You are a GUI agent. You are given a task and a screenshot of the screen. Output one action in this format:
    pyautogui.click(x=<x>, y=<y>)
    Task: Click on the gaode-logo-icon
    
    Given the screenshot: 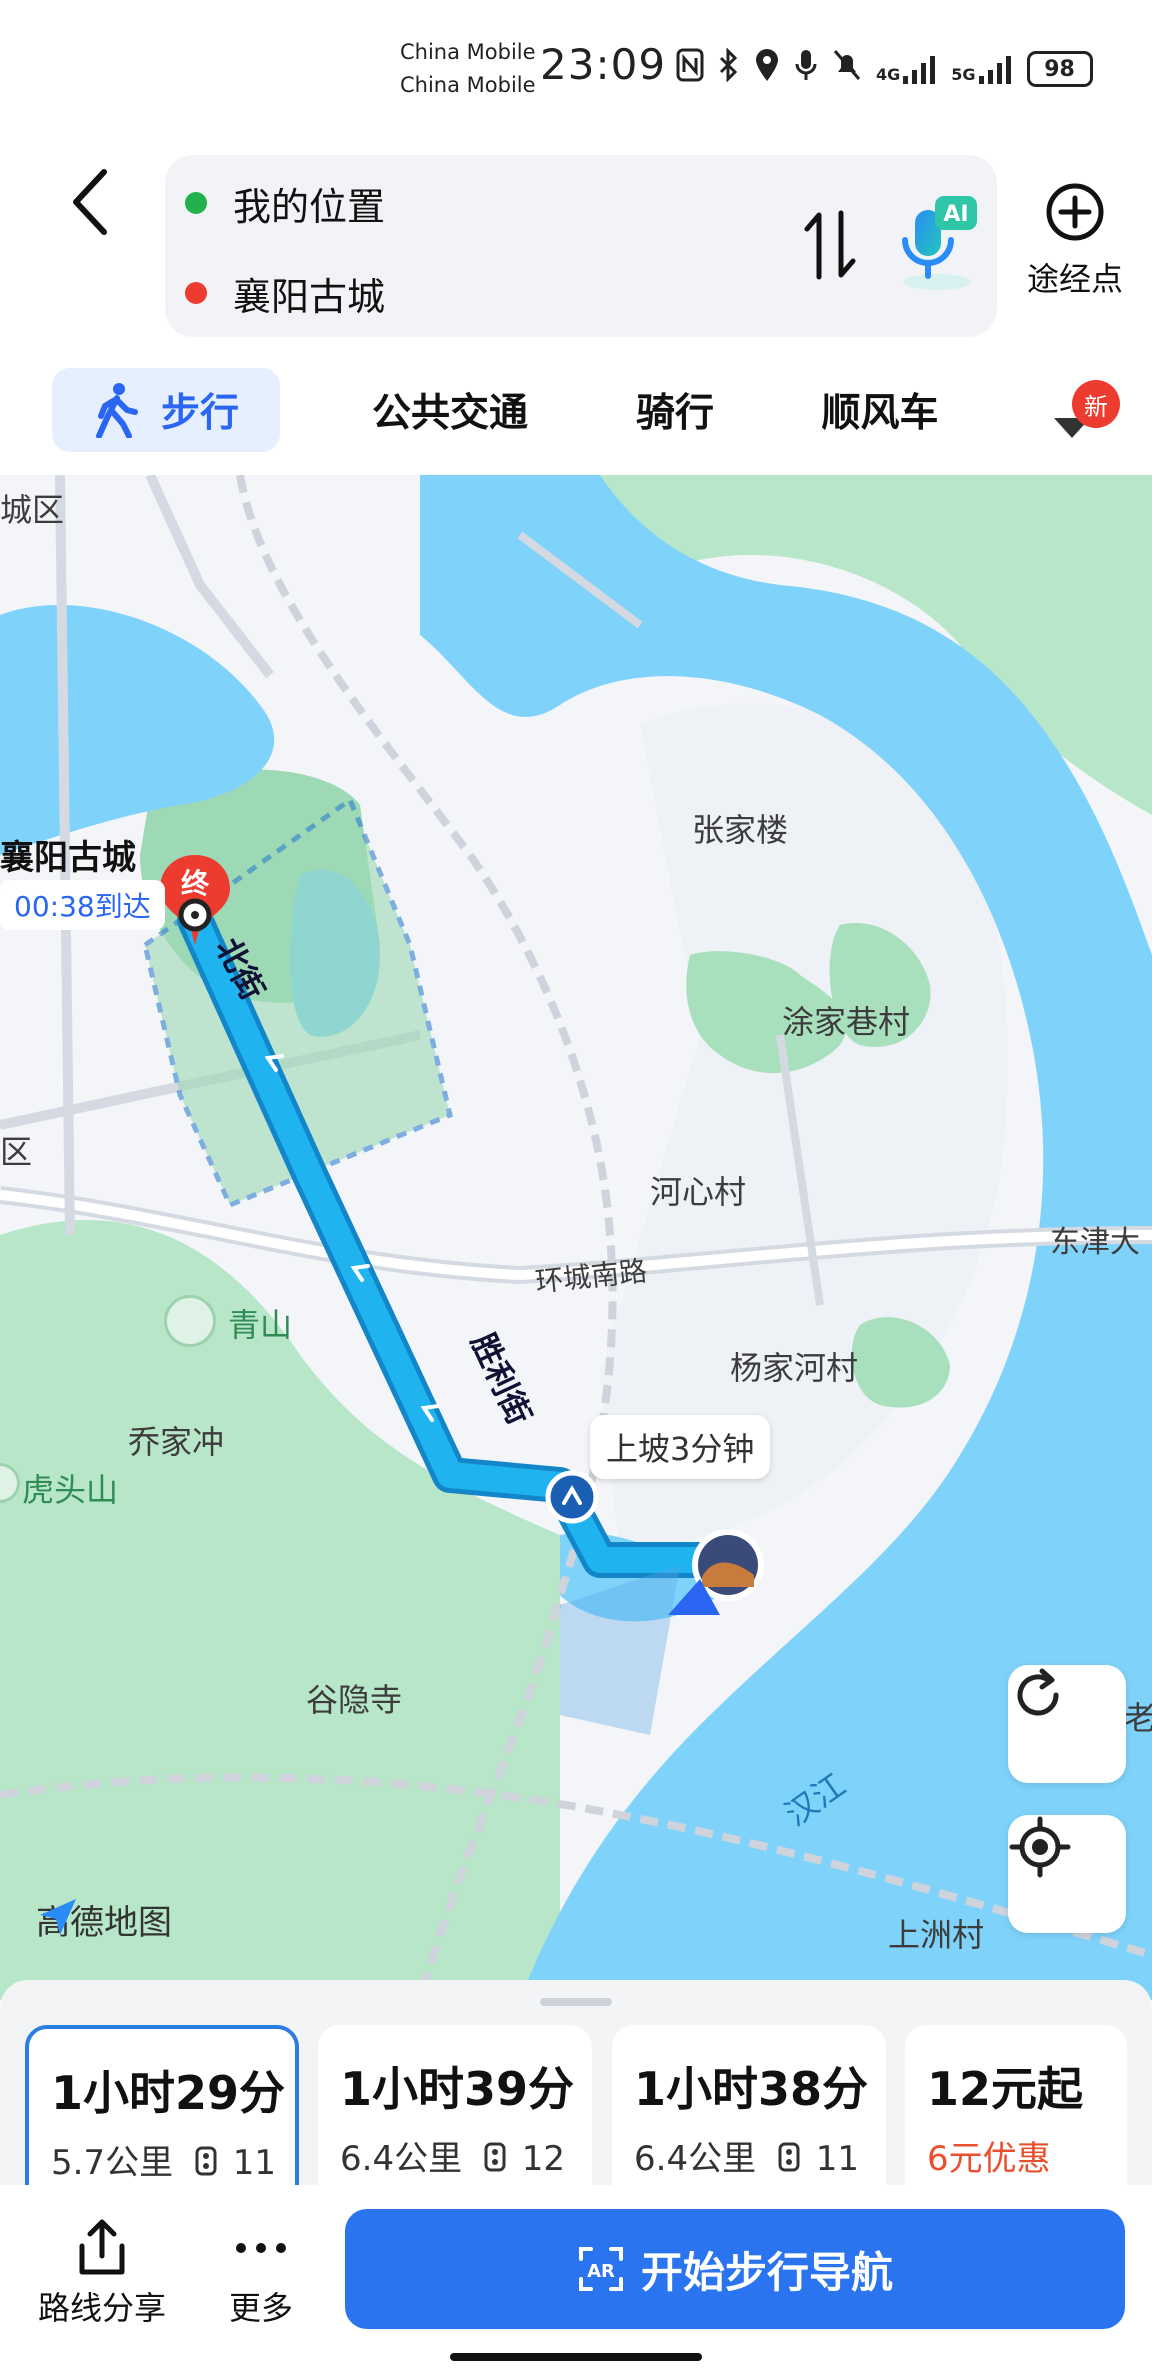 What is the action you would take?
    pyautogui.click(x=58, y=1917)
    